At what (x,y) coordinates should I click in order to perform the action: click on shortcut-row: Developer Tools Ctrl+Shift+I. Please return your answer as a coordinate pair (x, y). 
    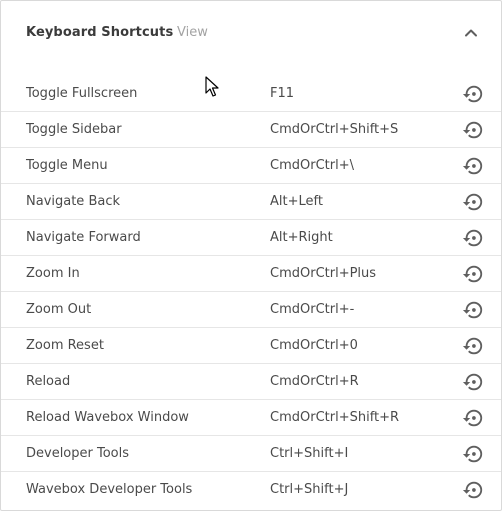
    Looking at the image, I should click on (251, 454).